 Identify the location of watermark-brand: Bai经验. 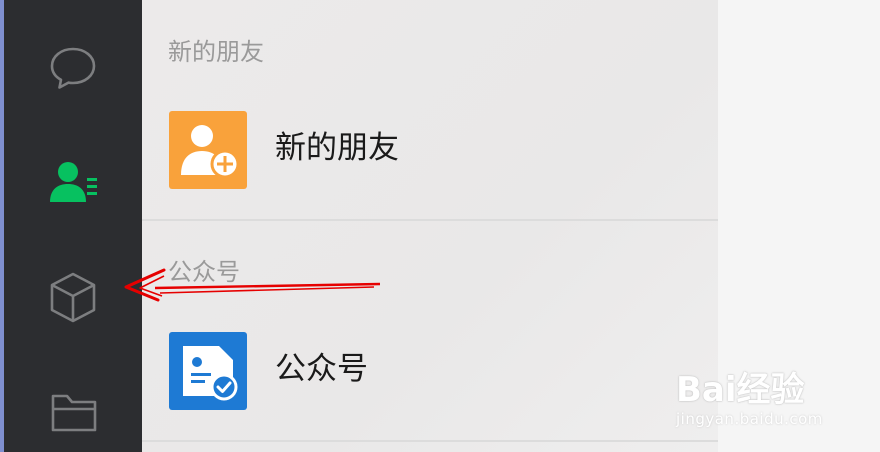
(740, 390).